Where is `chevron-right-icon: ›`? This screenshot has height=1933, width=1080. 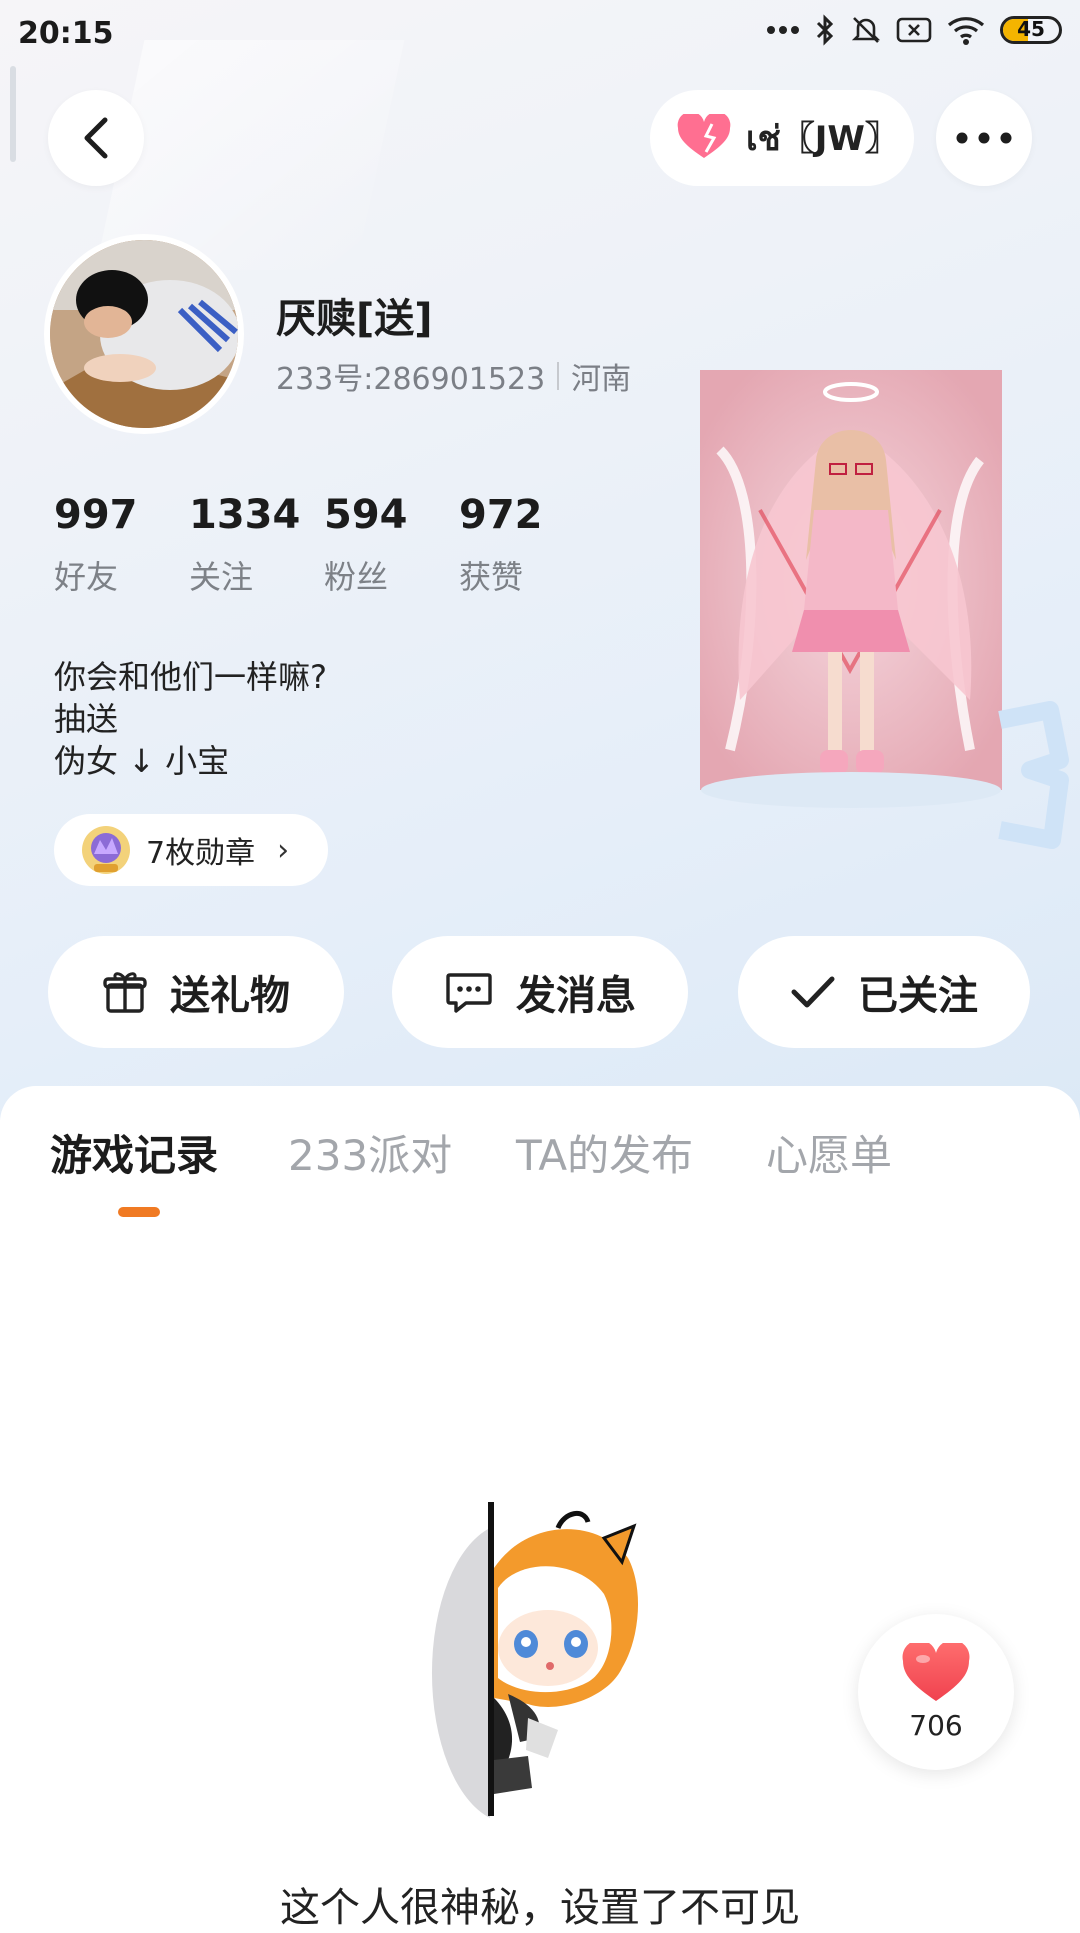
chevron-right-icon: › is located at coordinates (283, 850).